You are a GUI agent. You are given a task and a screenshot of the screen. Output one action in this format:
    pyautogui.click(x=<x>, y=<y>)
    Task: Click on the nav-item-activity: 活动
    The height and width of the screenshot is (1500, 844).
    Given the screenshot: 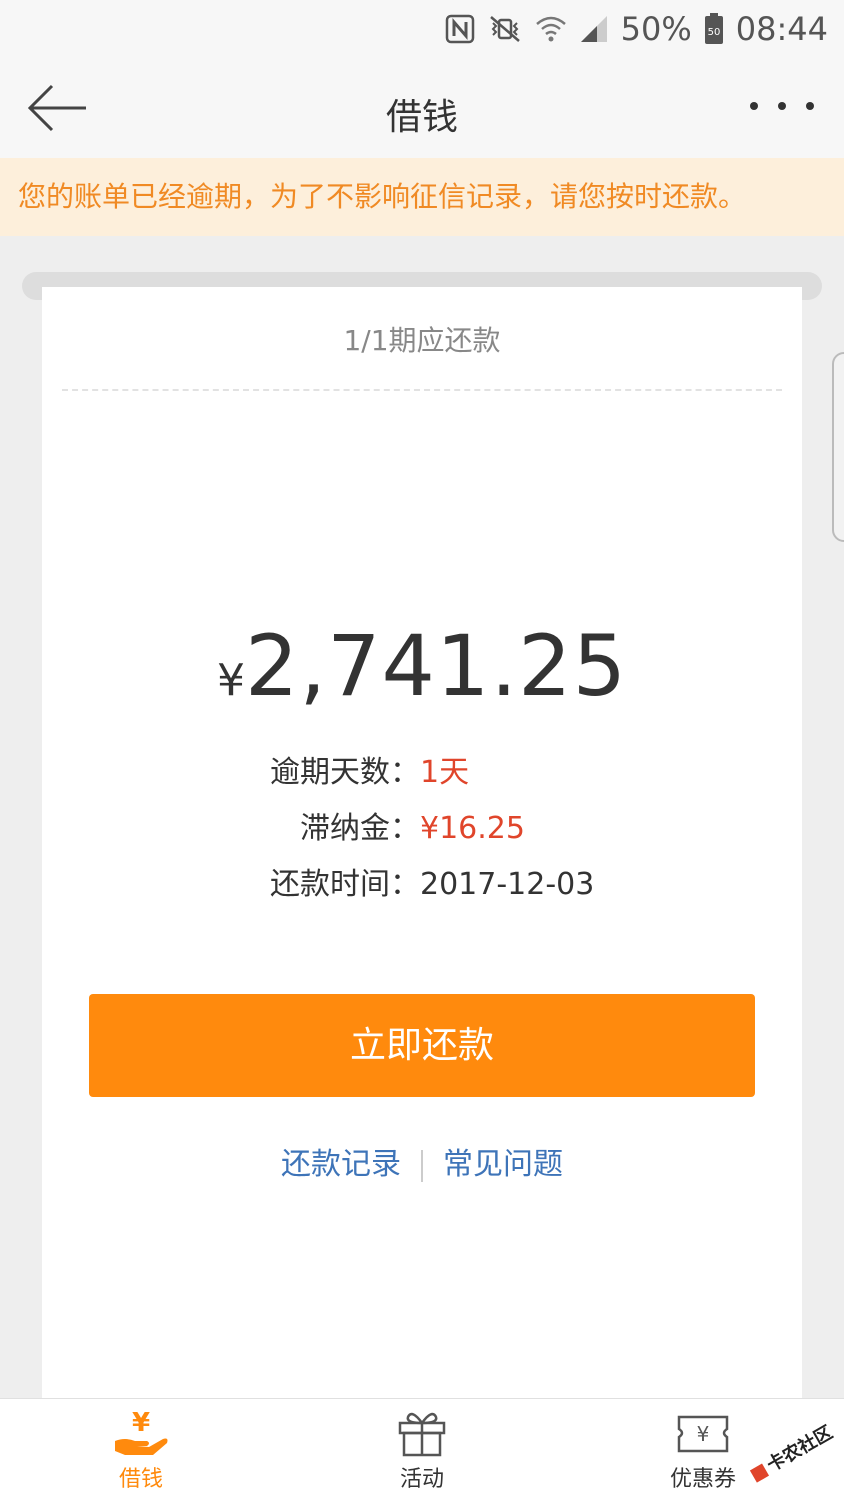 What is the action you would take?
    pyautogui.click(x=422, y=1449)
    